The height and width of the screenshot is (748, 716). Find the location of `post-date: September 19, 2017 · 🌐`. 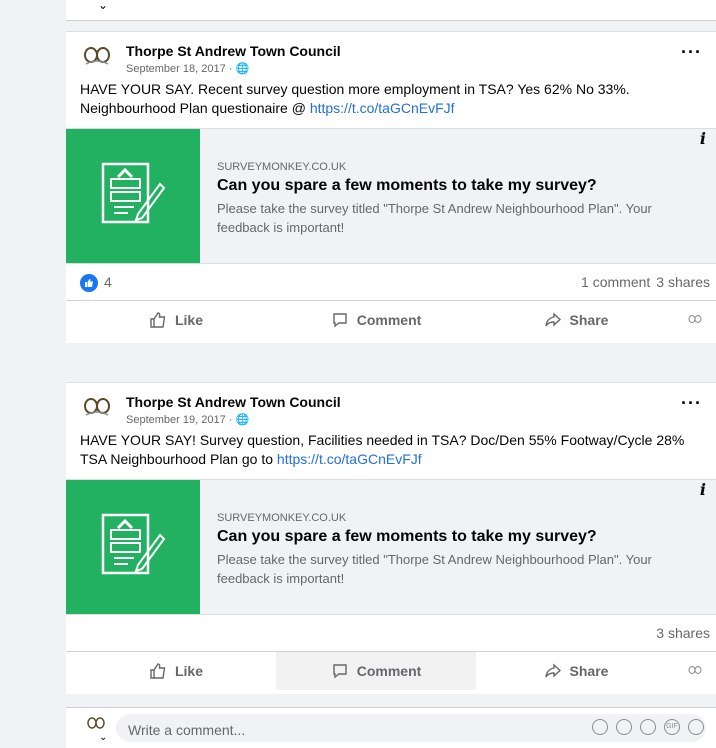

post-date: September 19, 2017 · 🌐 is located at coordinates (187, 419).